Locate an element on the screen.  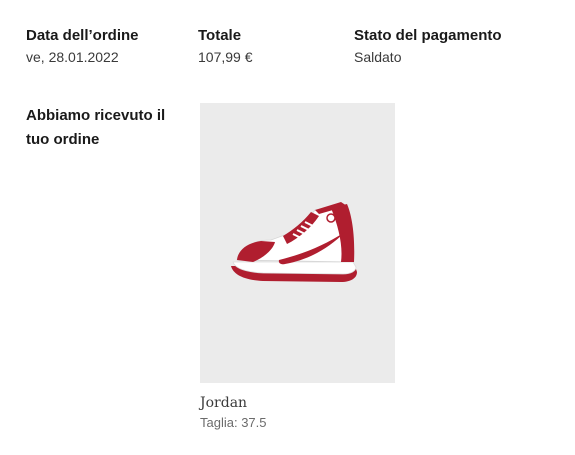
payment-status-label: Stato del pagamento is located at coordinates (428, 35).